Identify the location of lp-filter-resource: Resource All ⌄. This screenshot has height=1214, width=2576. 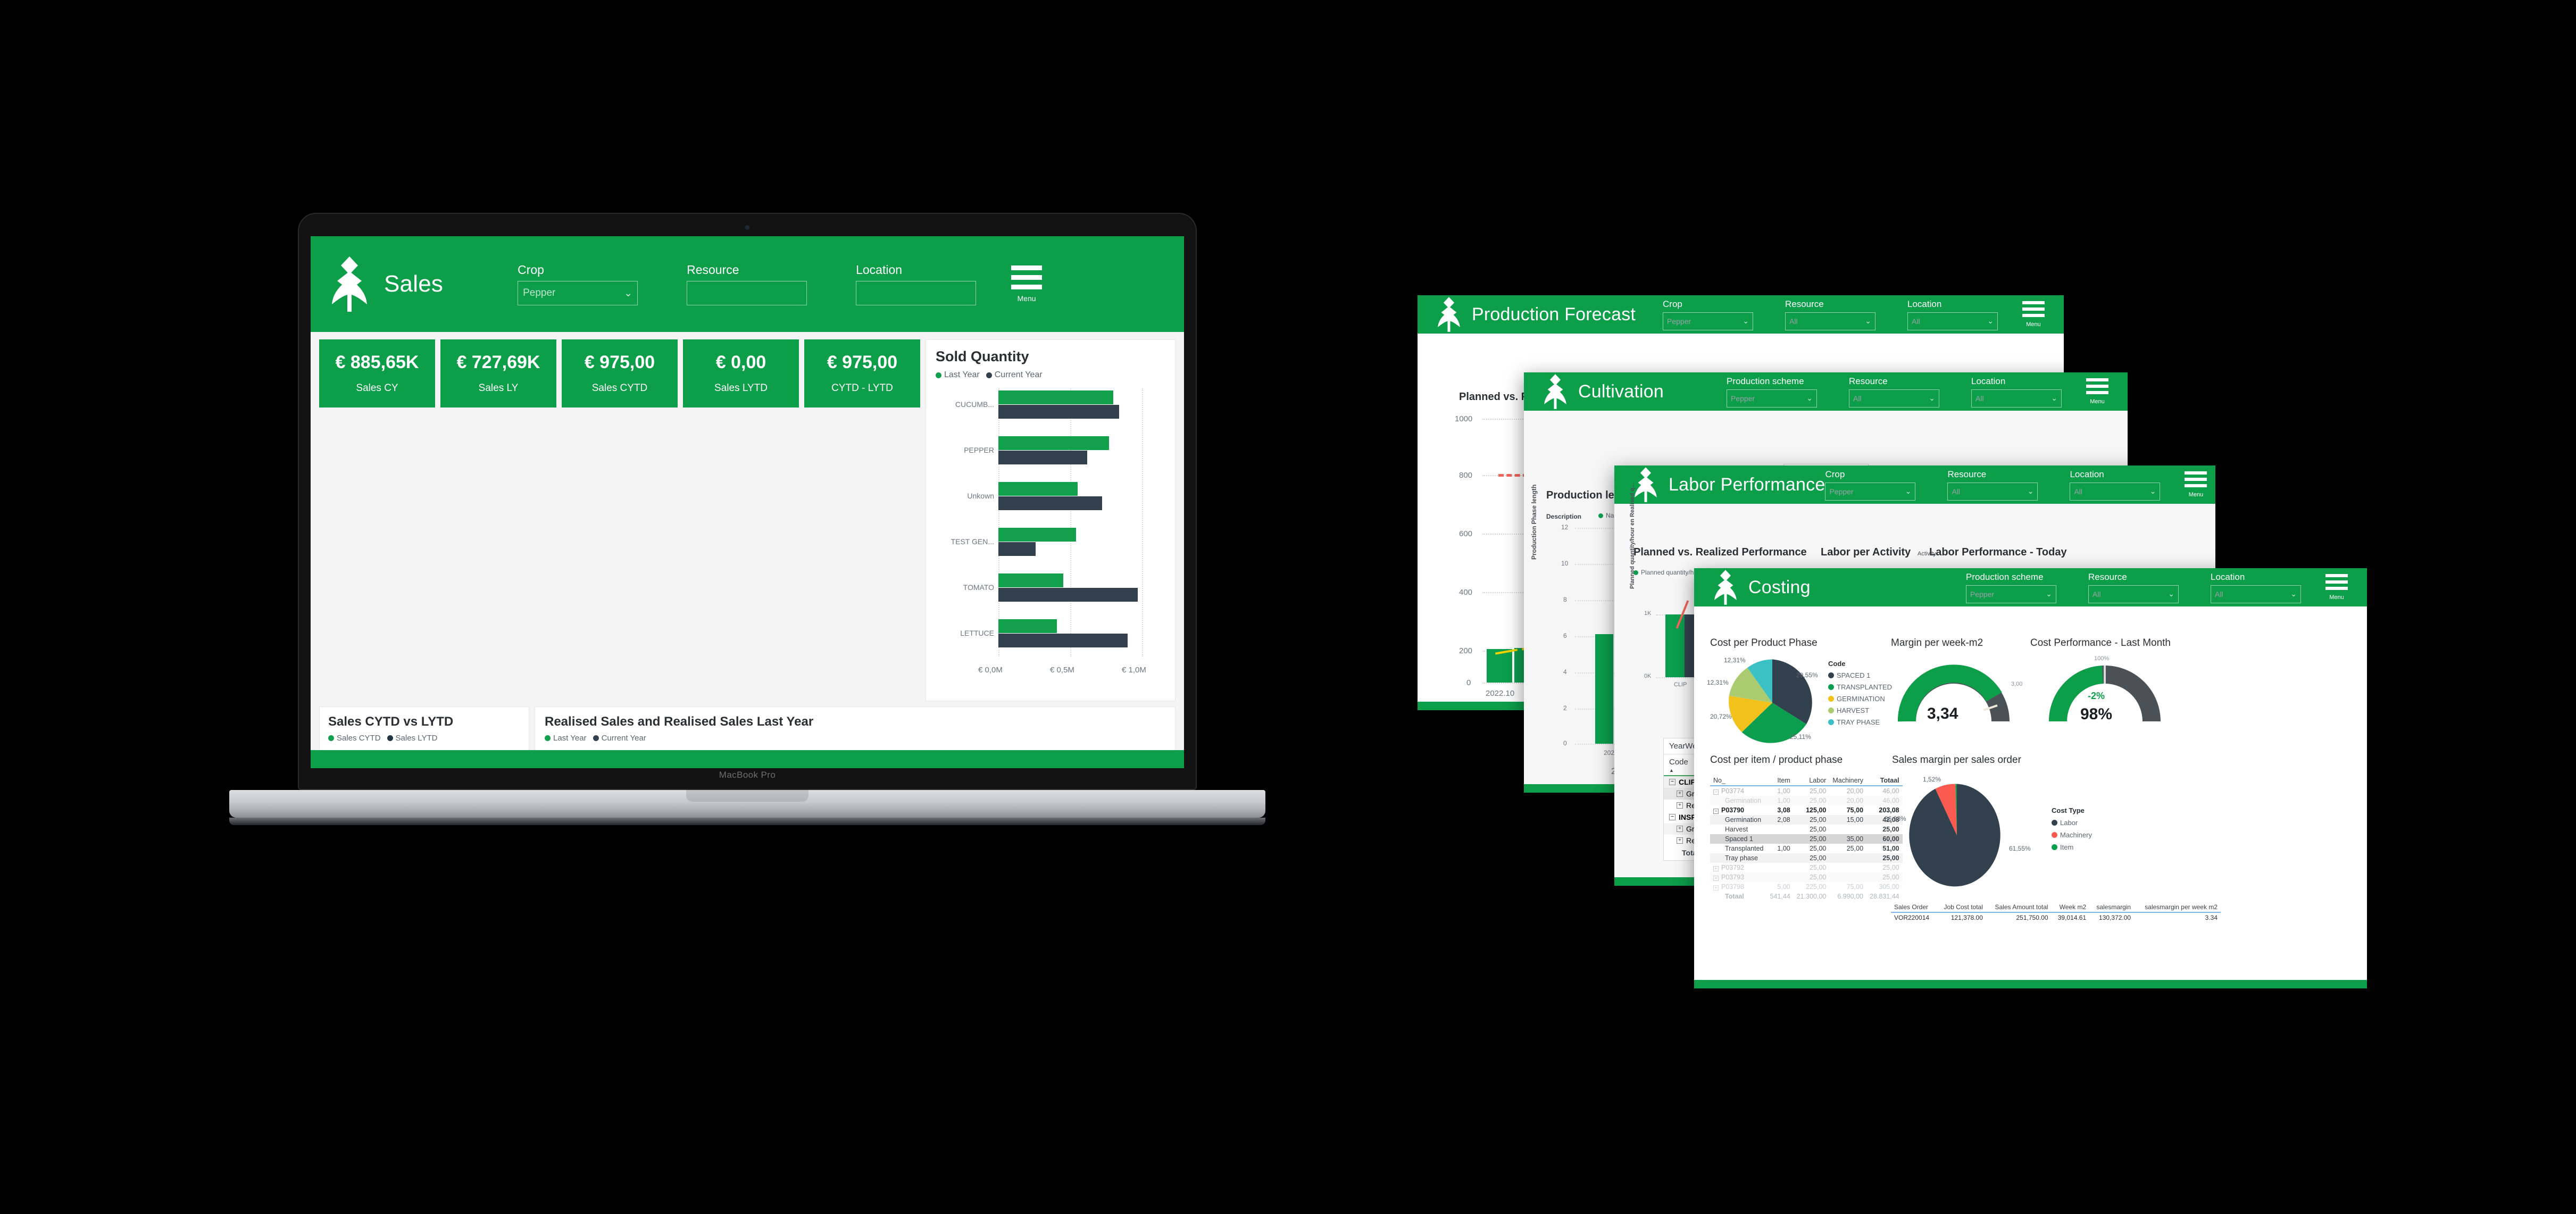
(1992, 485).